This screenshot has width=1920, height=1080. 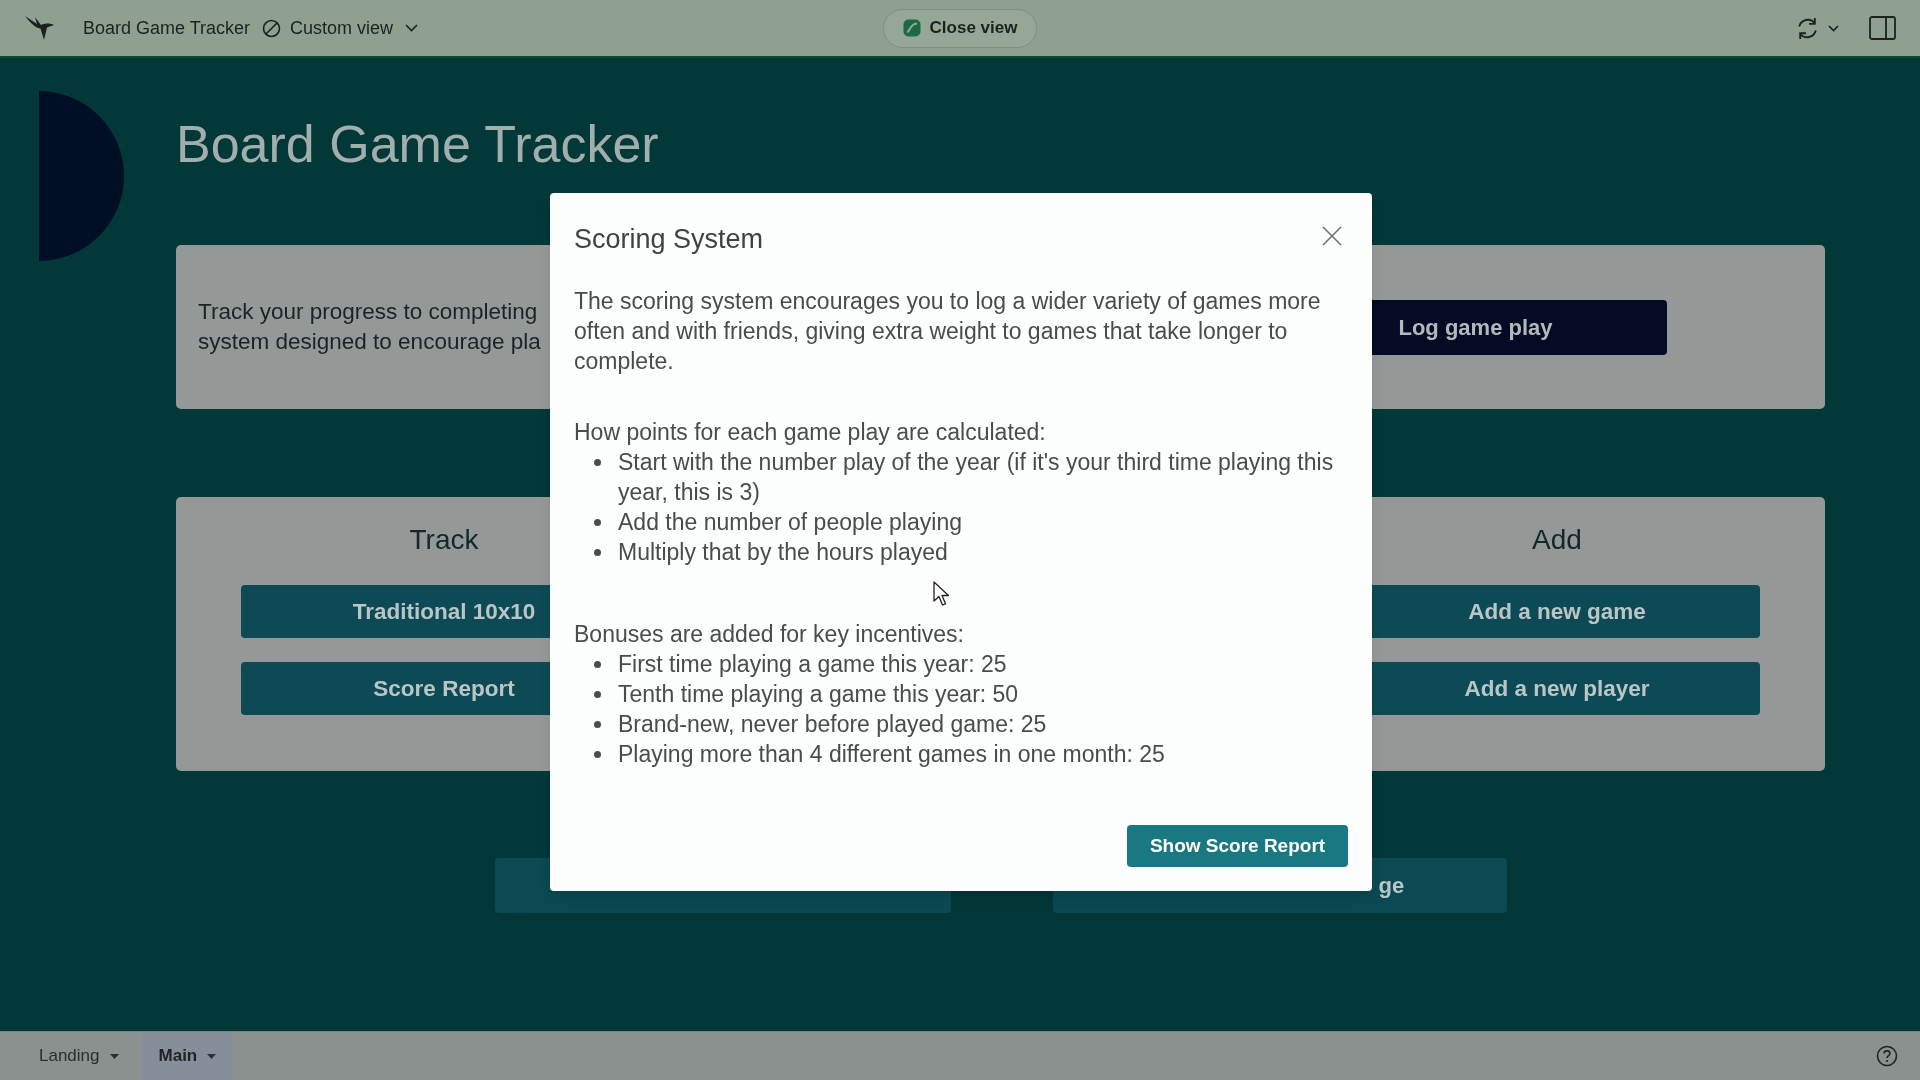 What do you see at coordinates (941, 594) in the screenshot?
I see `mouse-pointer-icon` at bounding box center [941, 594].